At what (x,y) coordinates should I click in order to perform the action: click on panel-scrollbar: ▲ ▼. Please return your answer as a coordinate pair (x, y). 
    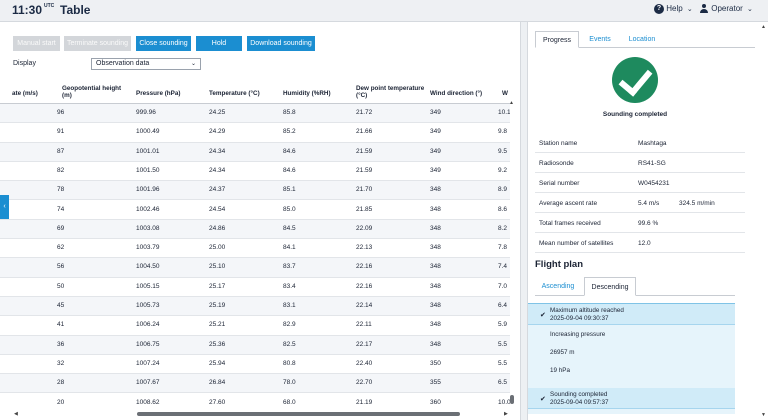
    Looking at the image, I should click on (764, 221).